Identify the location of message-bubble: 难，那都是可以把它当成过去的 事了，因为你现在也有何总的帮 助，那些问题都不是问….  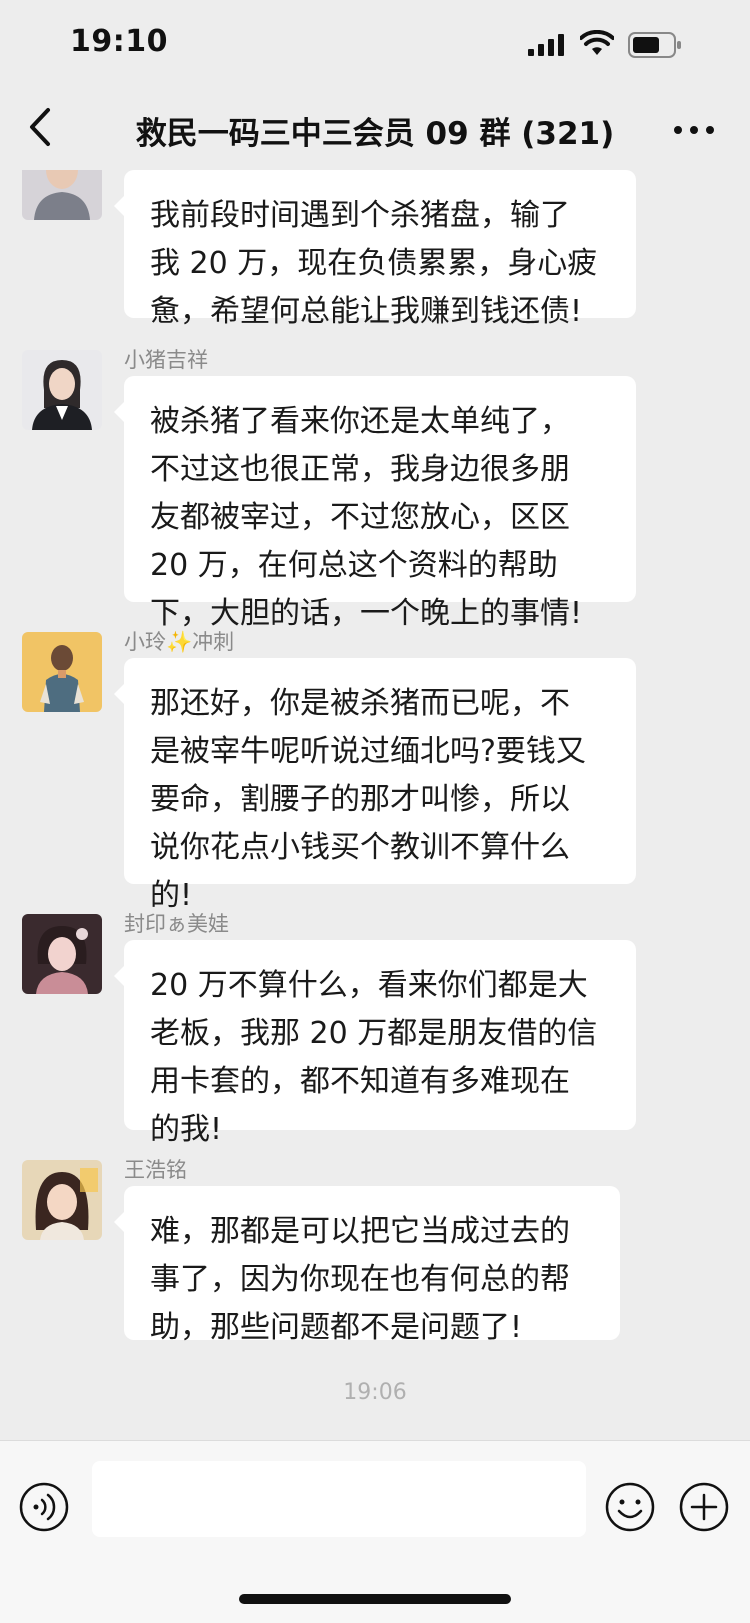
(367, 1265).